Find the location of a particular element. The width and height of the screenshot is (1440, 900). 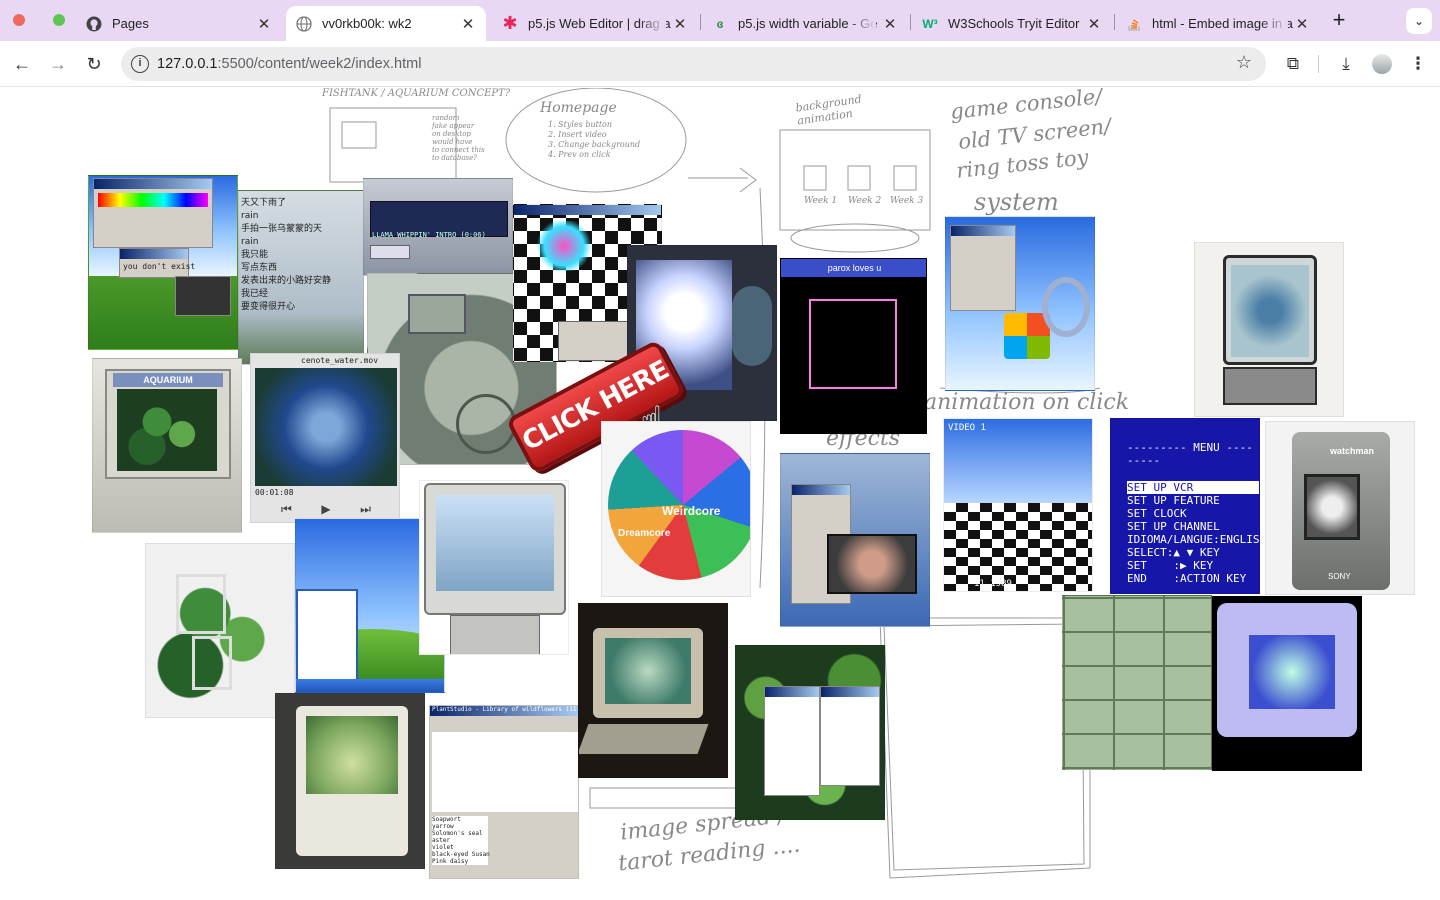

vcr-menu-item: END :ACTION KEY is located at coordinates (1187, 578).